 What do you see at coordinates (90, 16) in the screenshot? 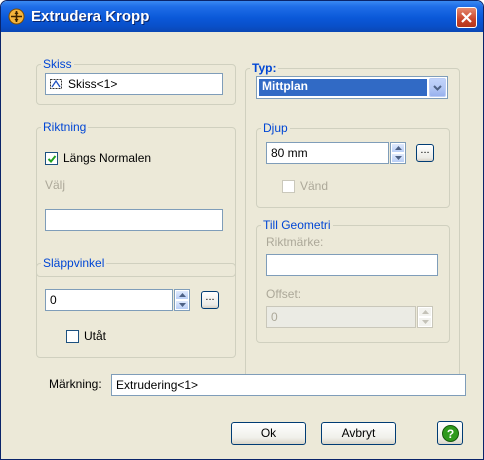
I see `window-title: Extrudera Kropp` at bounding box center [90, 16].